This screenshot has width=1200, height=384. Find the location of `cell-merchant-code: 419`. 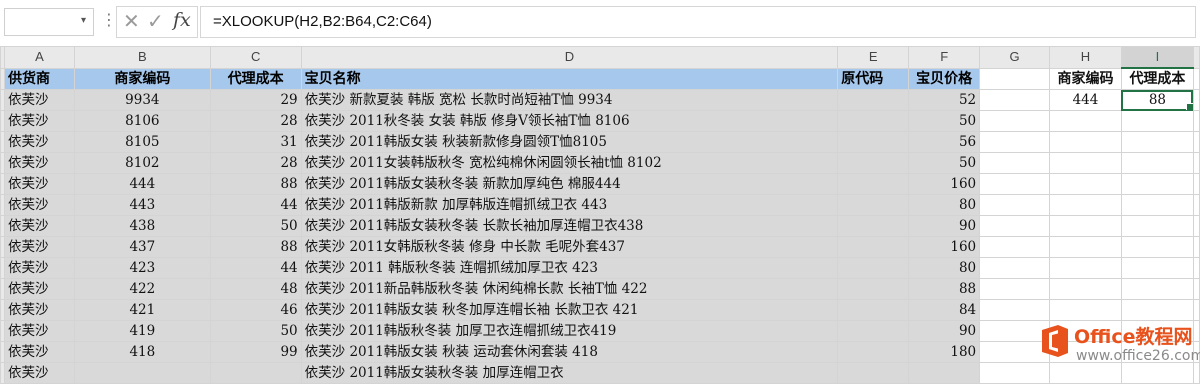

cell-merchant-code: 419 is located at coordinates (142, 331).